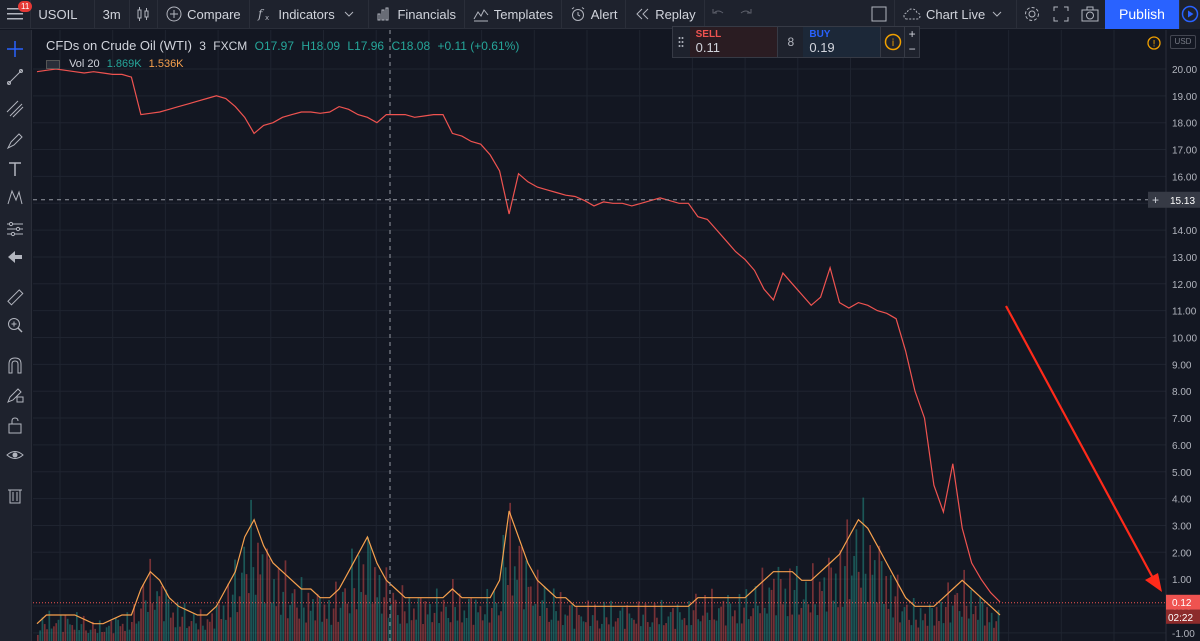  Describe the element at coordinates (1182, 392) in the screenshot. I see `price-tick-label: 8.00` at that location.